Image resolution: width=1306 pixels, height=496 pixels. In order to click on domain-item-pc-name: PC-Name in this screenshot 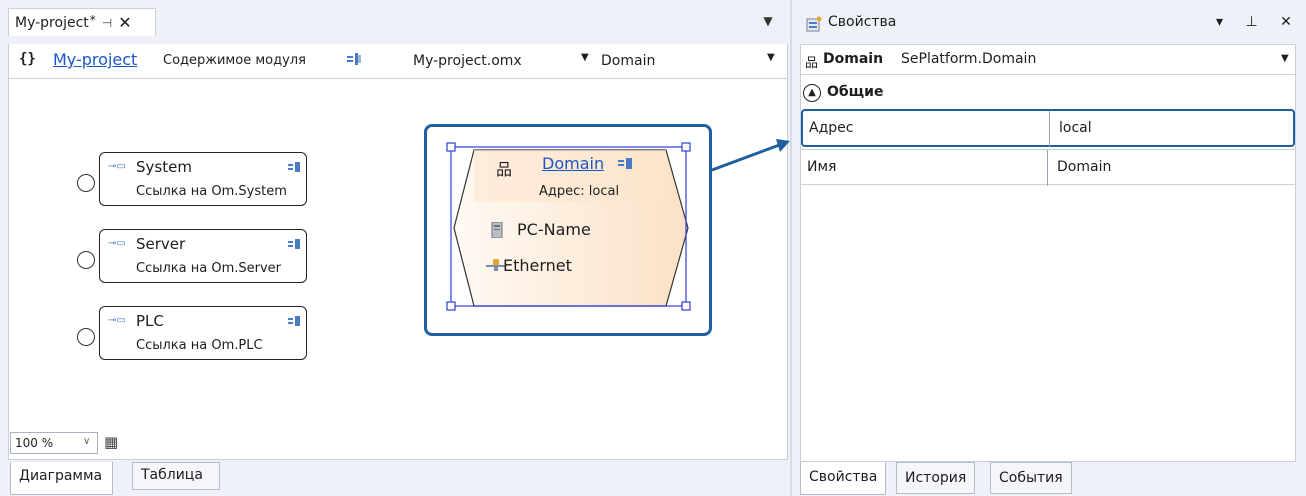, I will do `click(554, 229)`.